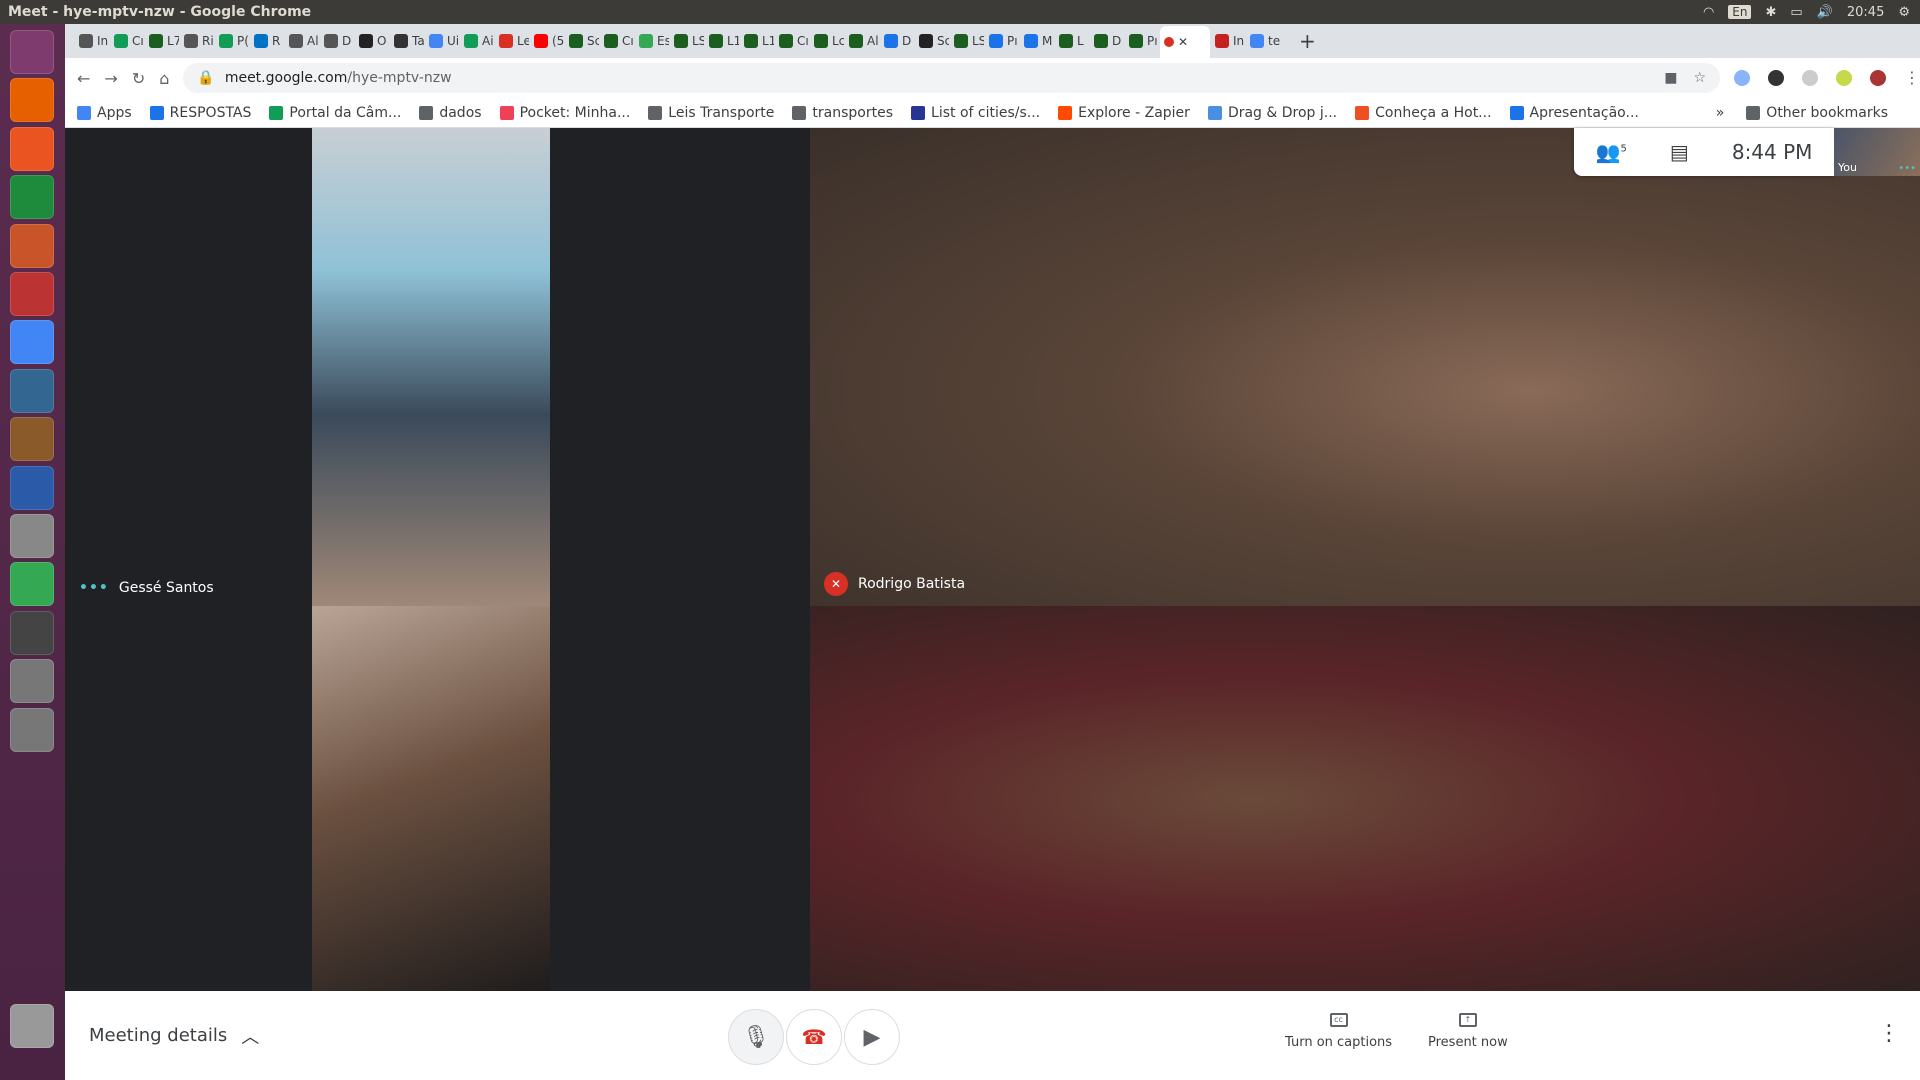 The image size is (1920, 1080). What do you see at coordinates (1776, 78) in the screenshot?
I see `extension-2-icon` at bounding box center [1776, 78].